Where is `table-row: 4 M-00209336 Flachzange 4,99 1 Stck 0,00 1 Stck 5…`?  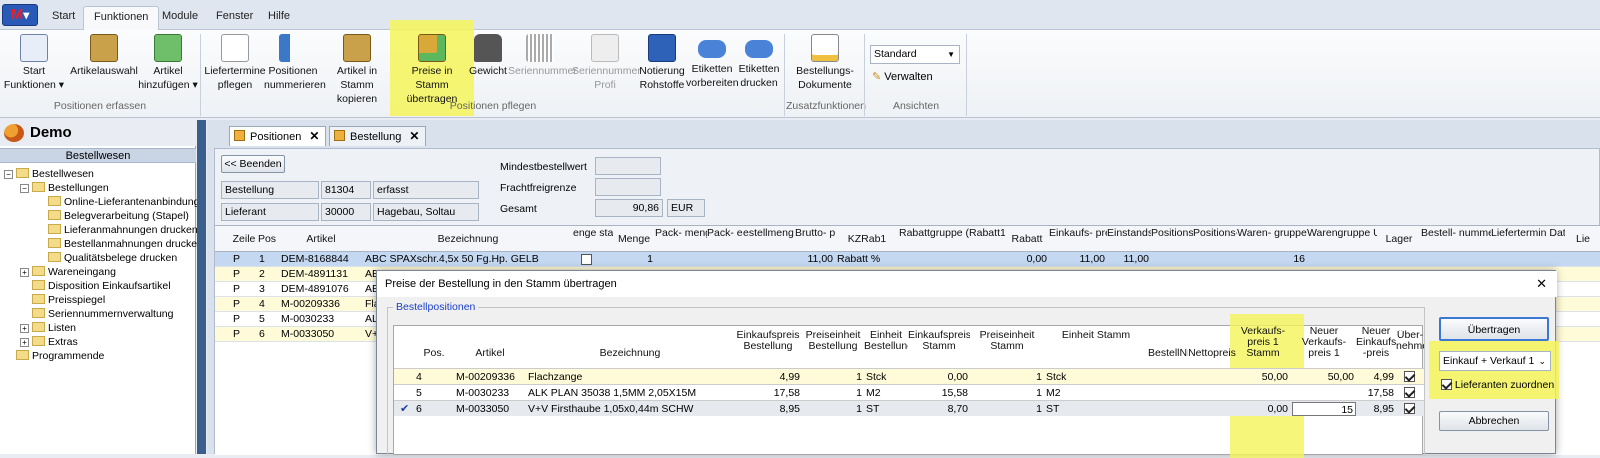
table-row: 4 M-00209336 Flachzange 4,99 1 Stck 0,00 1 Stck 5… is located at coordinates (909, 376).